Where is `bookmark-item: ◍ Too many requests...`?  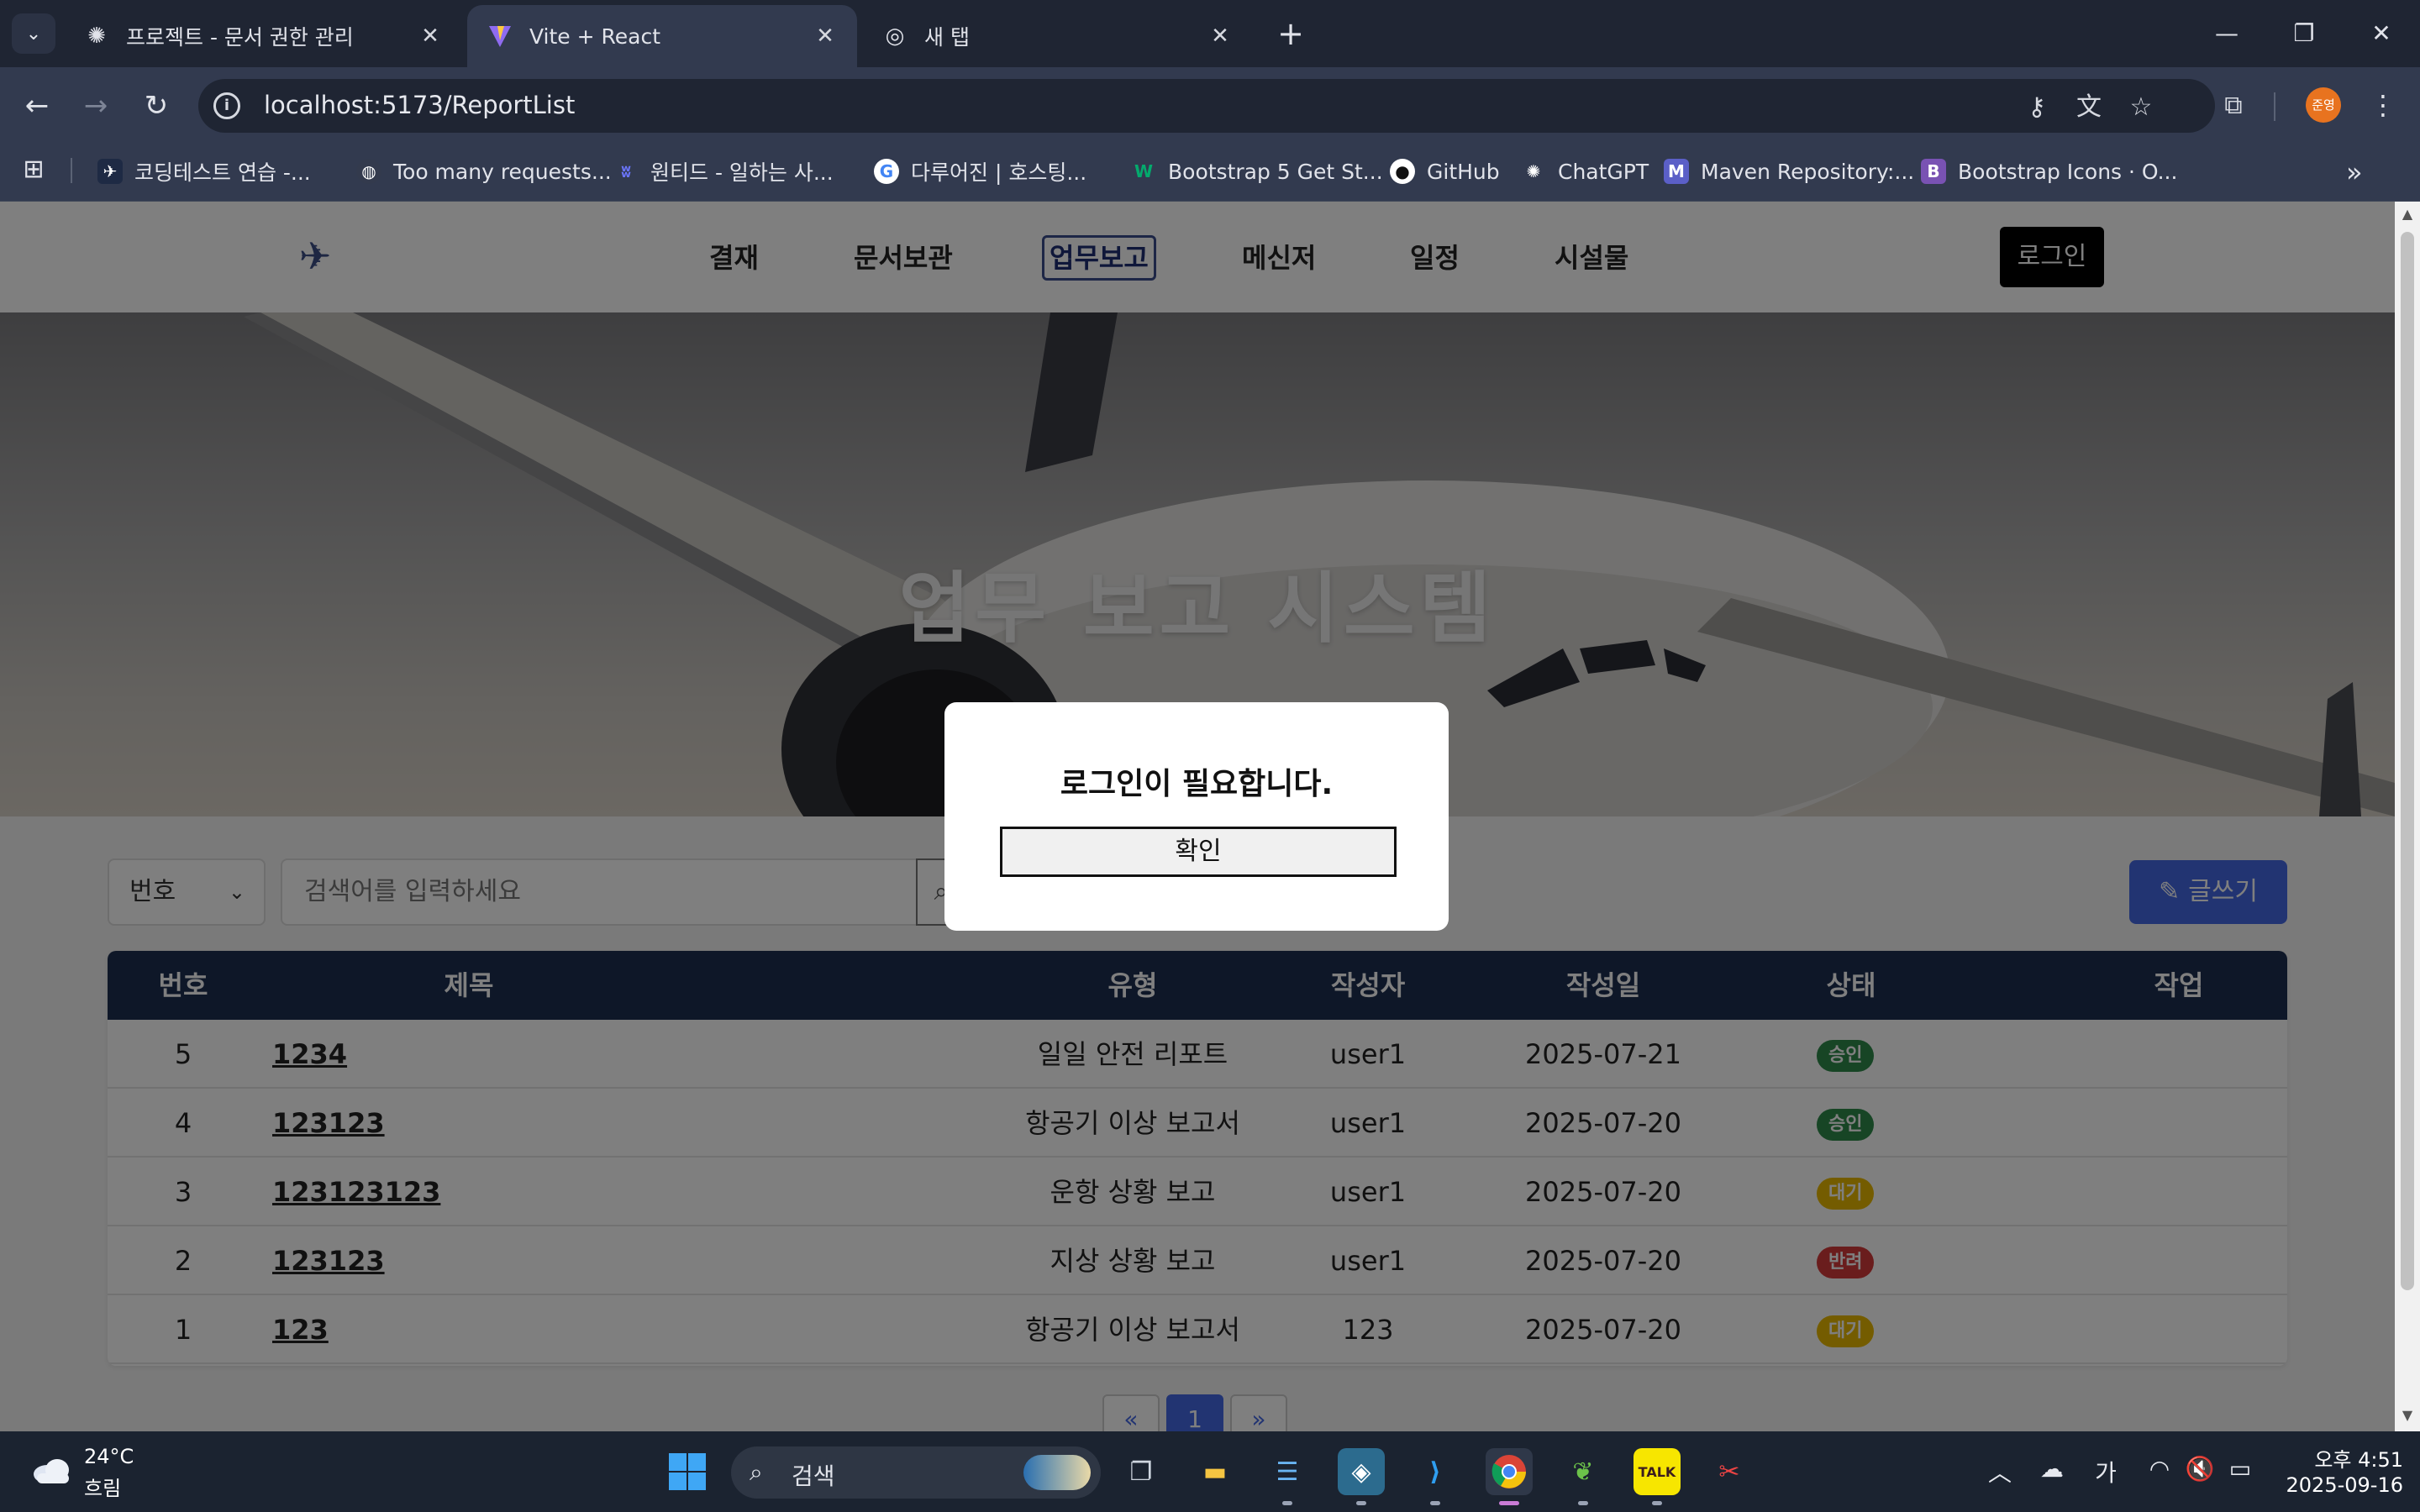
bookmark-item: ◍ Too many requests... is located at coordinates (484, 171).